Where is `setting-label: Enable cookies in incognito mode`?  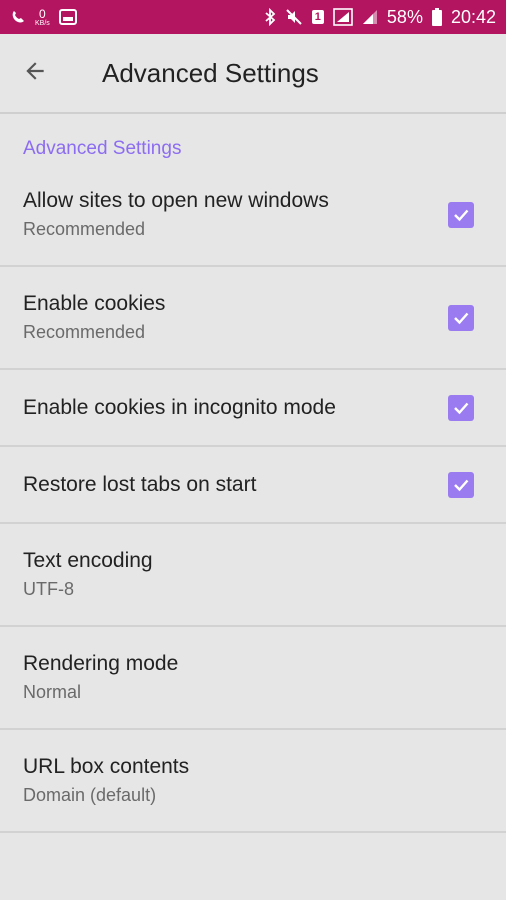 setting-label: Enable cookies in incognito mode is located at coordinates (179, 407).